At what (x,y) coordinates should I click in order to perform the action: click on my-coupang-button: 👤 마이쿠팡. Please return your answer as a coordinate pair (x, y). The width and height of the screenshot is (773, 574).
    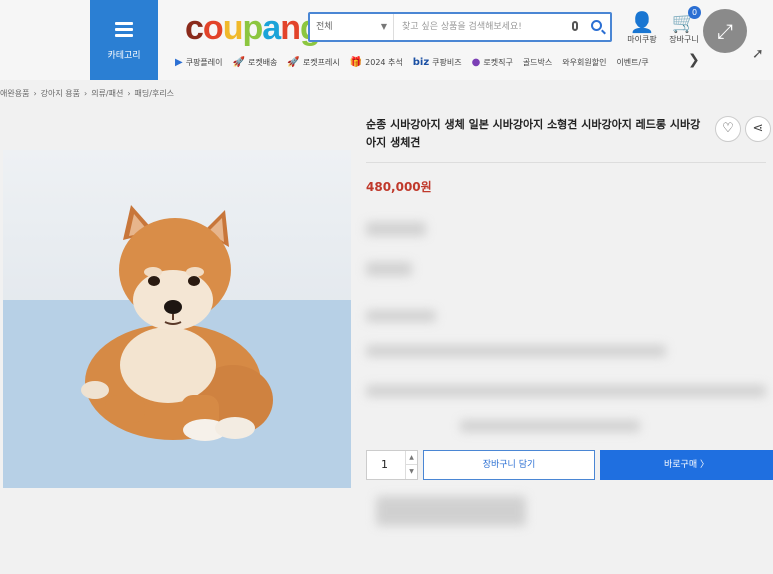
    Looking at the image, I should click on (642, 27).